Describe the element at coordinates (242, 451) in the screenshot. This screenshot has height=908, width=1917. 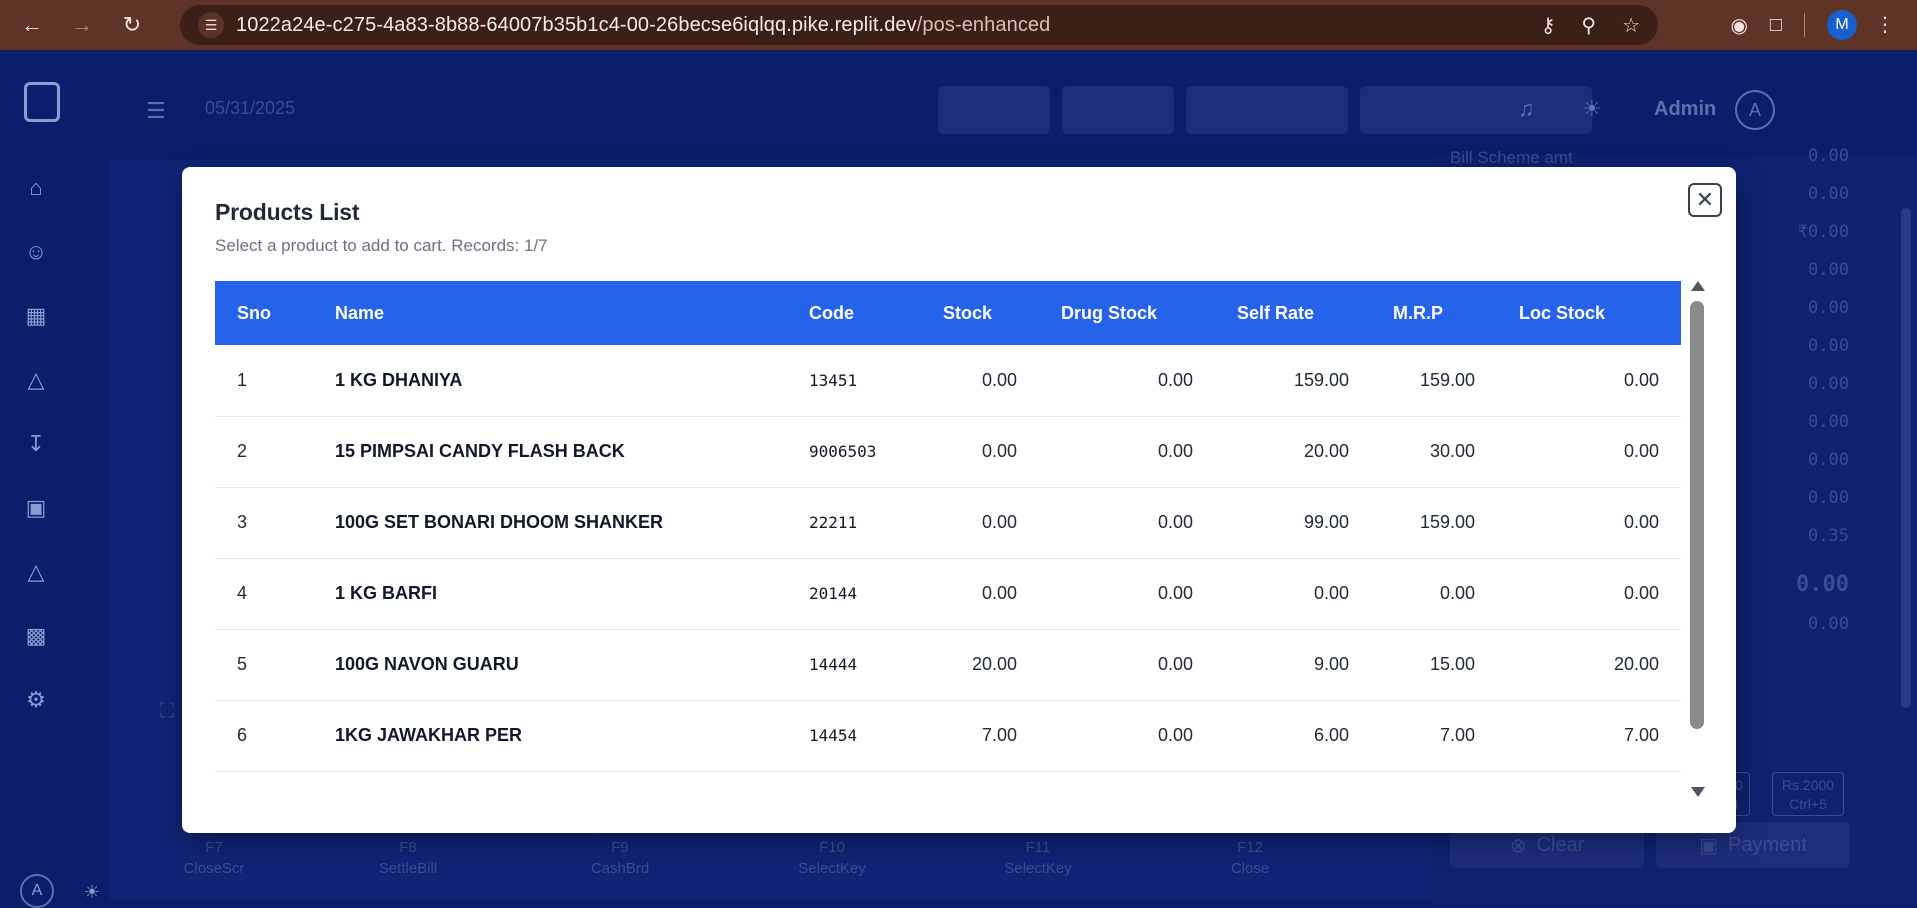
I see `cell-sno: 2` at that location.